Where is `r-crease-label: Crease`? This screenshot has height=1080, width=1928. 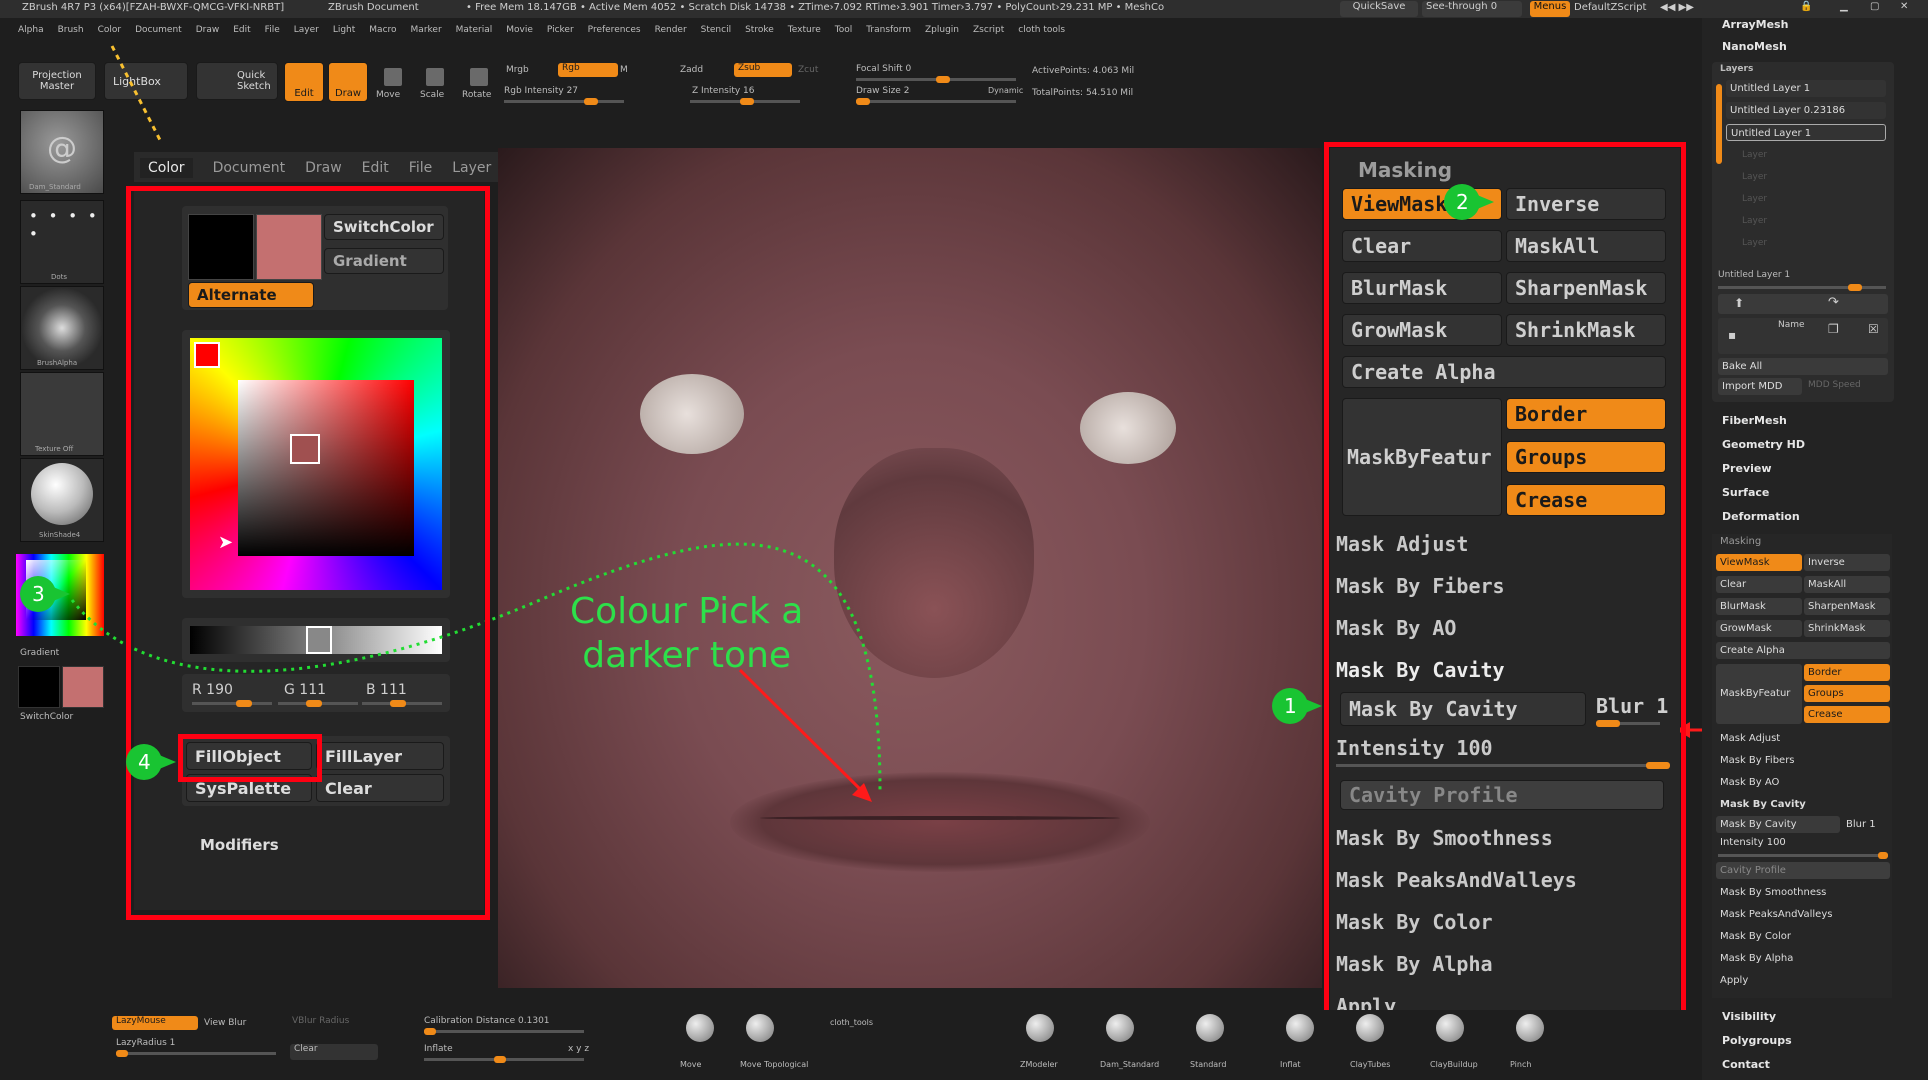
r-crease-label: Crease is located at coordinates (1825, 714).